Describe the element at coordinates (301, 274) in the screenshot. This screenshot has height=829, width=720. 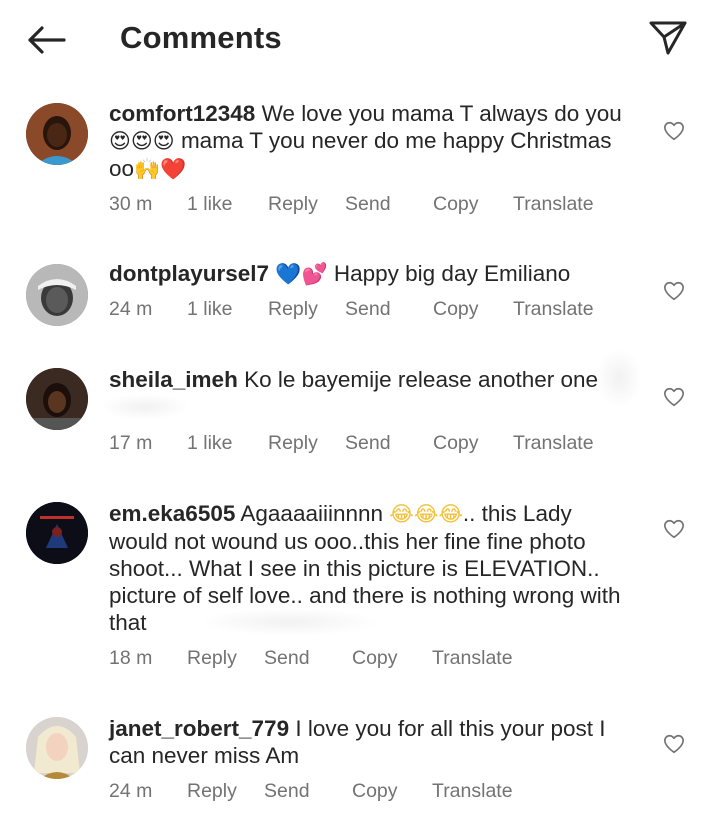
I see `hearts-emoji: 💙💕` at that location.